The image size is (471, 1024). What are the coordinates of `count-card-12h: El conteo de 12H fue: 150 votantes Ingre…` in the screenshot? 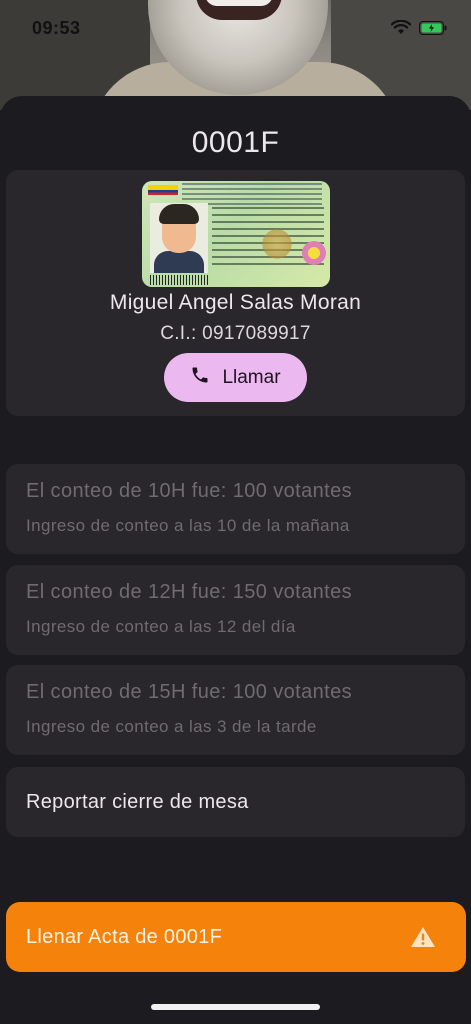 It's located at (235, 610).